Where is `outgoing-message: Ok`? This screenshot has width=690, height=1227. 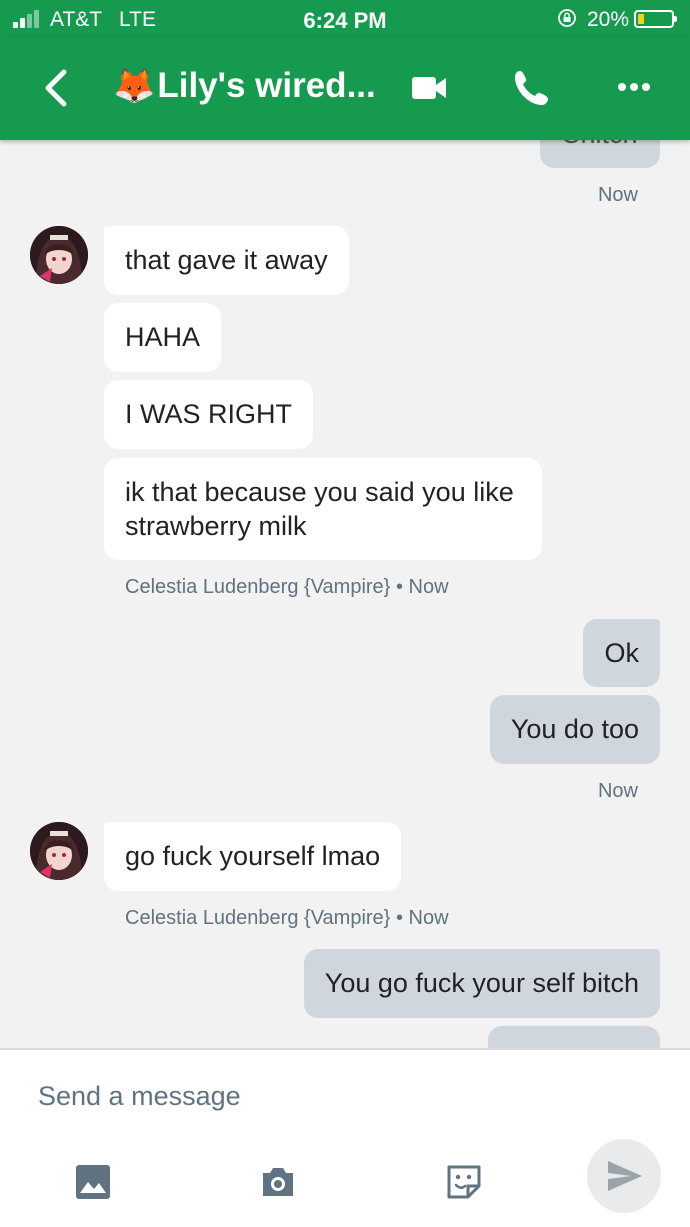
outgoing-message: Ok is located at coordinates (621, 653).